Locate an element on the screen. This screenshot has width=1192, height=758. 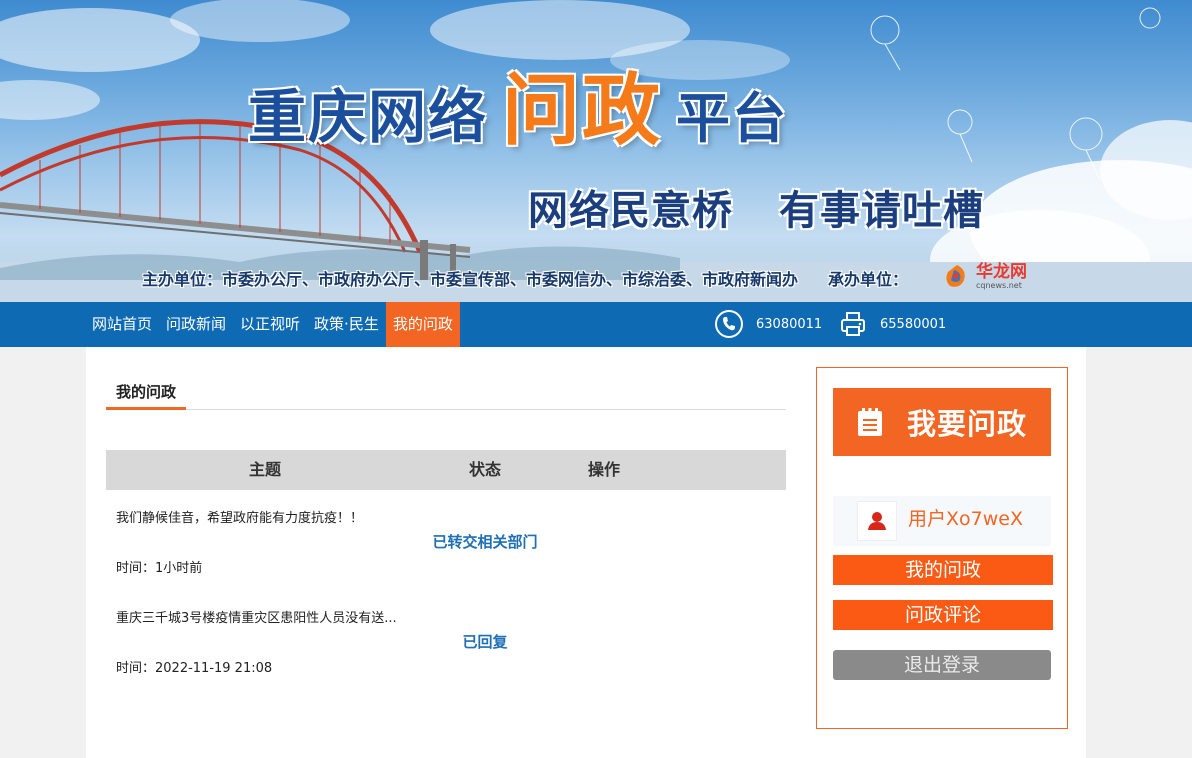
user-sidebar: 我要问政 用户Xo7weX 我的问政 问政评论 退出登录 is located at coordinates (942, 548).